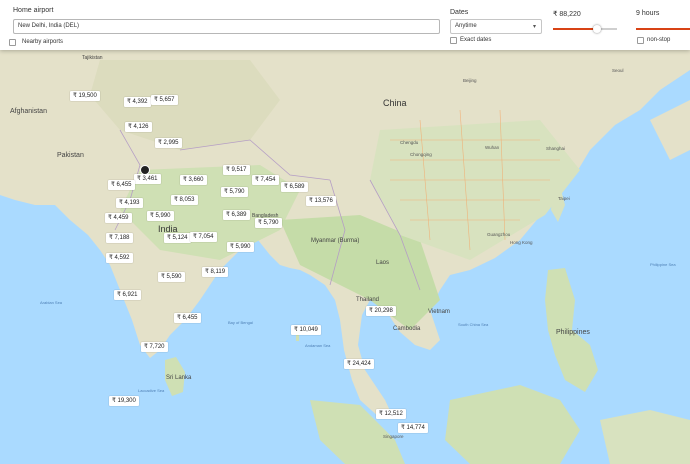 Image resolution: width=690 pixels, height=464 pixels. Describe the element at coordinates (145, 170) in the screenshot. I see `origin-airport-marker` at that location.